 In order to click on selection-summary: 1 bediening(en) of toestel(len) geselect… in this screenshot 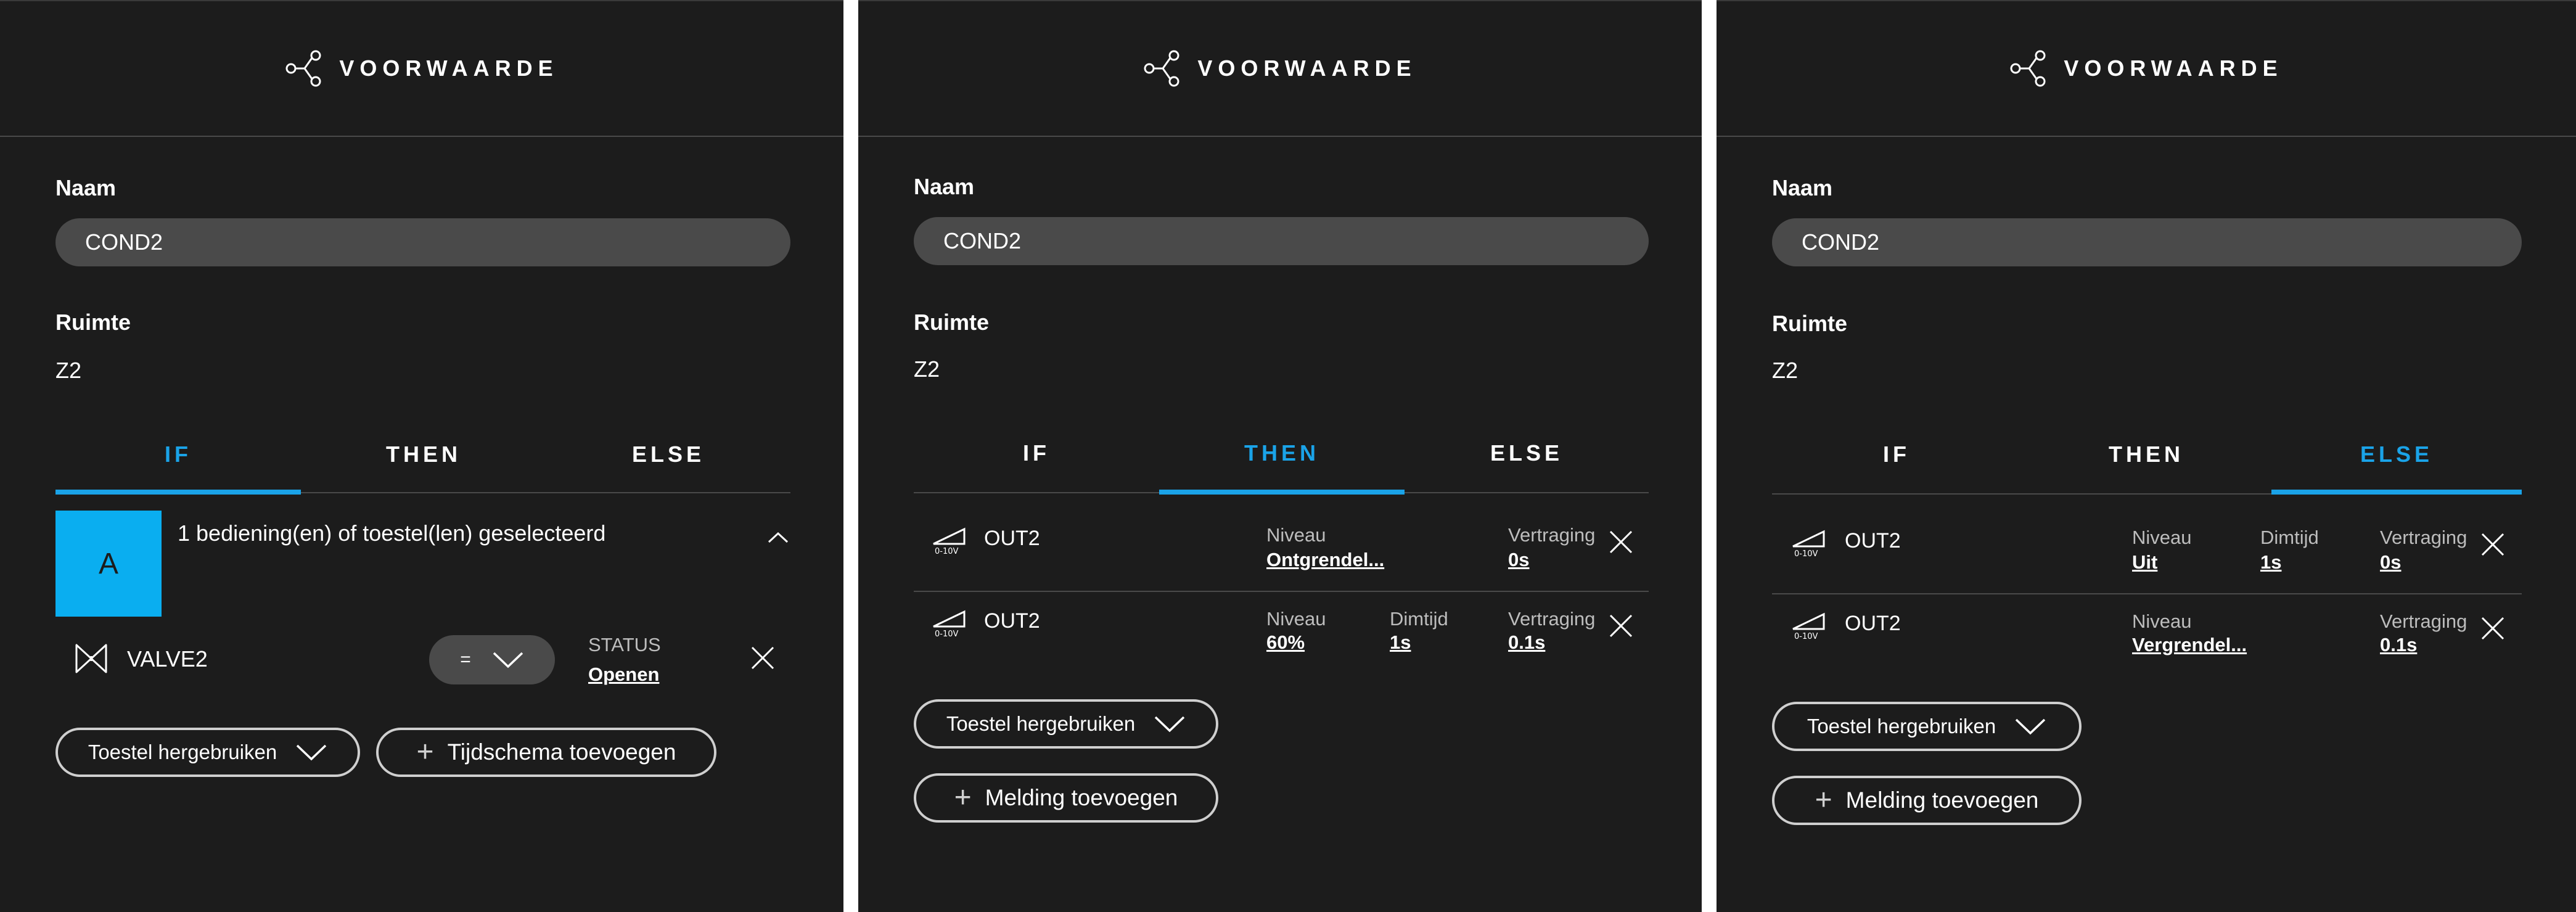, I will do `click(392, 533)`.